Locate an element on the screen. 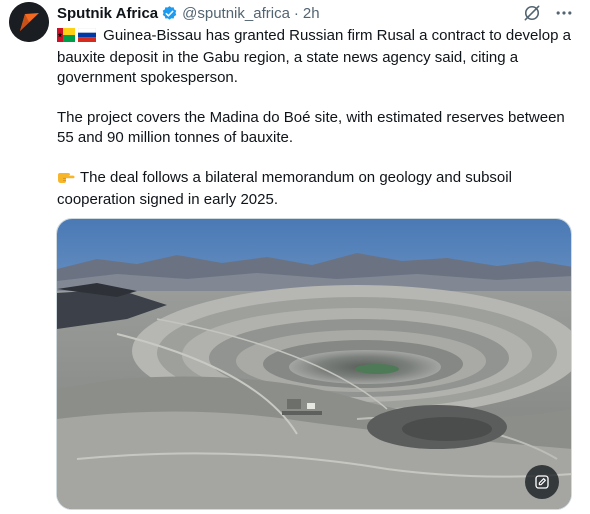 The height and width of the screenshot is (514, 590). author-name: Sputnik Africa is located at coordinates (107, 13).